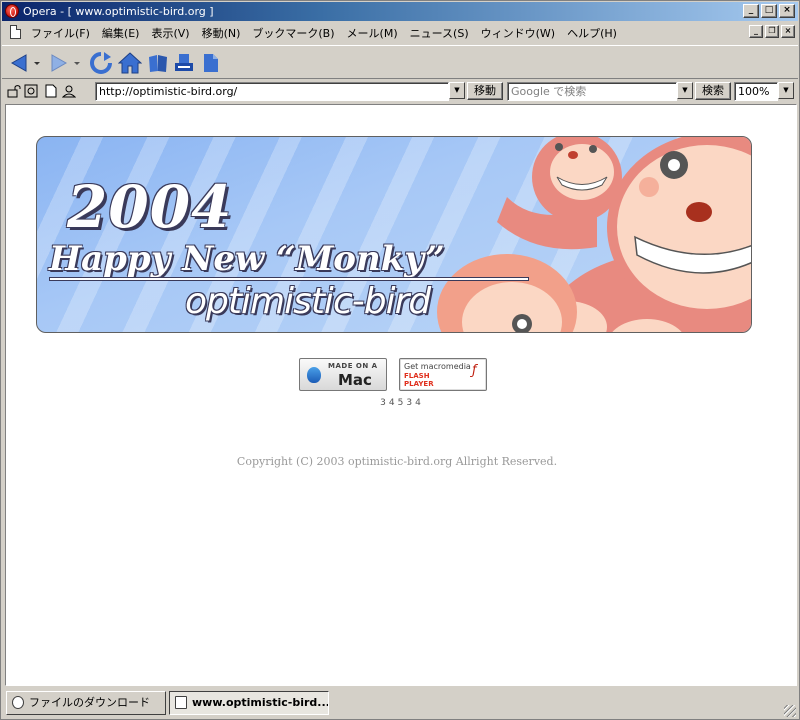 This screenshot has height=720, width=800. What do you see at coordinates (713, 91) in the screenshot?
I see `search-button: 検索` at bounding box center [713, 91].